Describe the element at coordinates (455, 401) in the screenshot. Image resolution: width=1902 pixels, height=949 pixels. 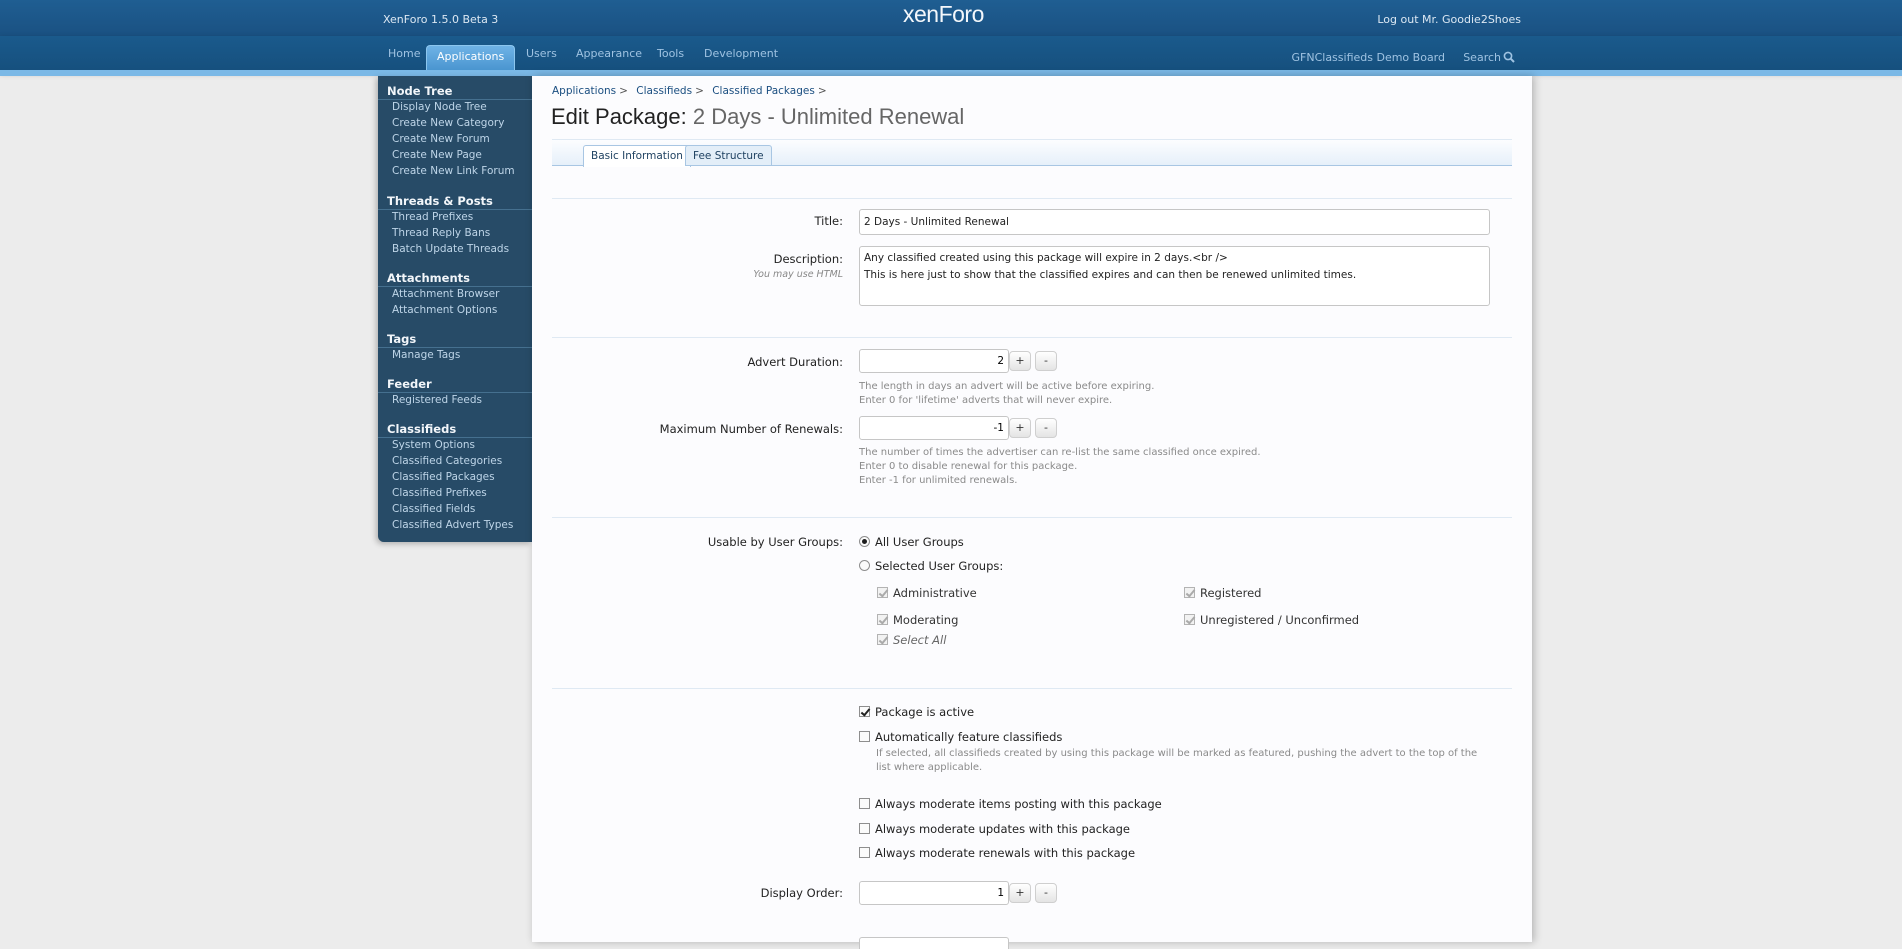
I see `sidebar-item-registered-feeds: Registered Feeds` at that location.